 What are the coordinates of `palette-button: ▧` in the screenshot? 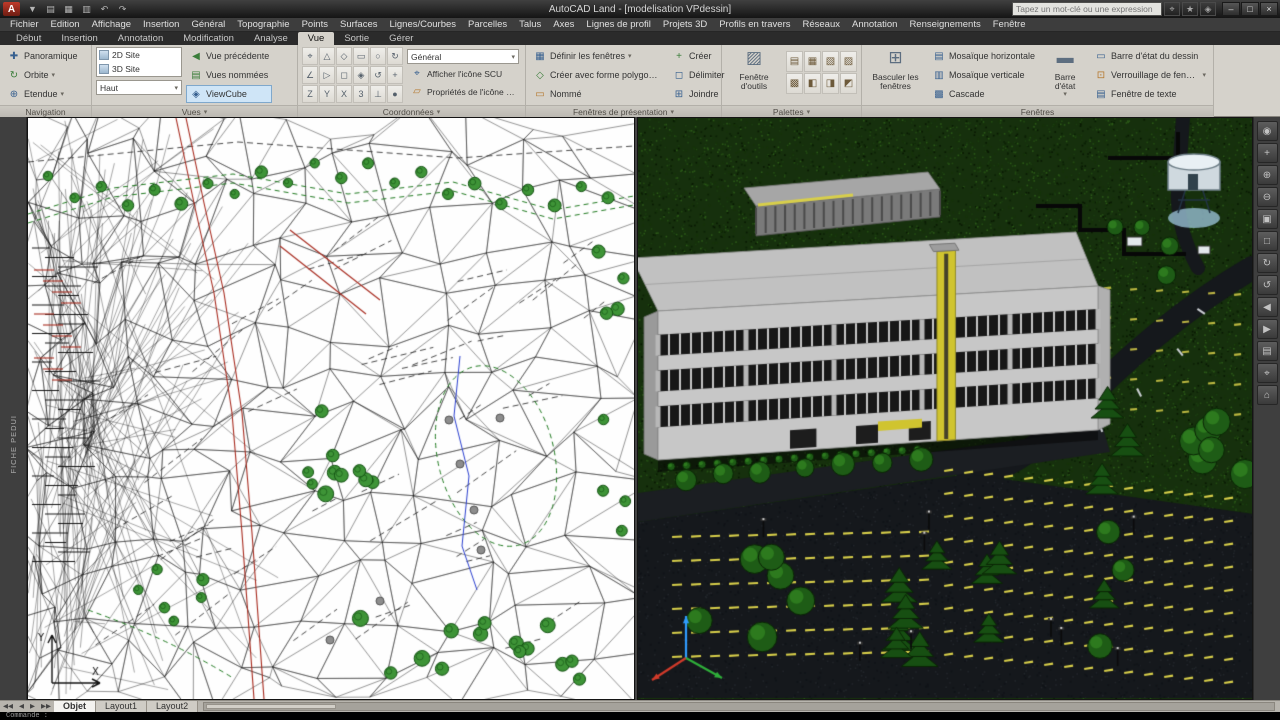 It's located at (830, 61).